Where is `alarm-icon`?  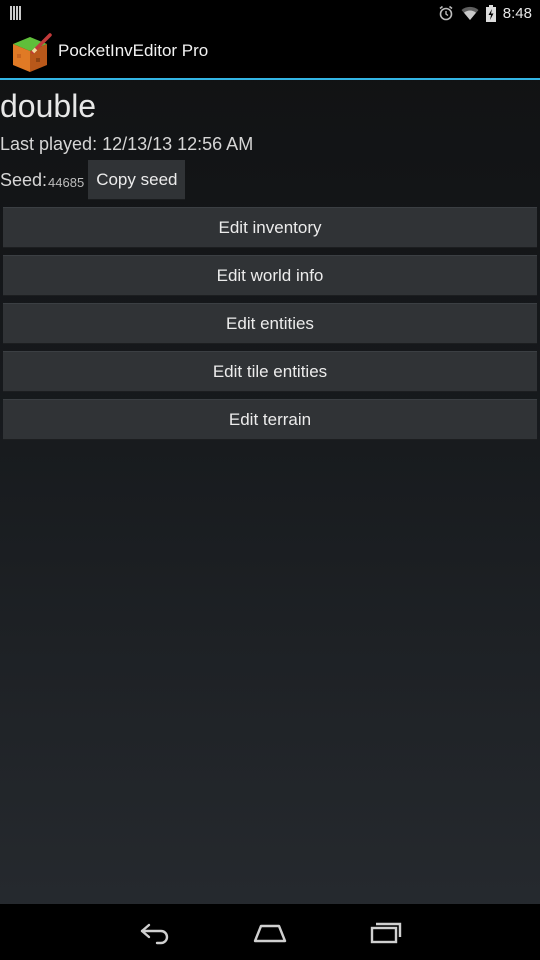 alarm-icon is located at coordinates (446, 13).